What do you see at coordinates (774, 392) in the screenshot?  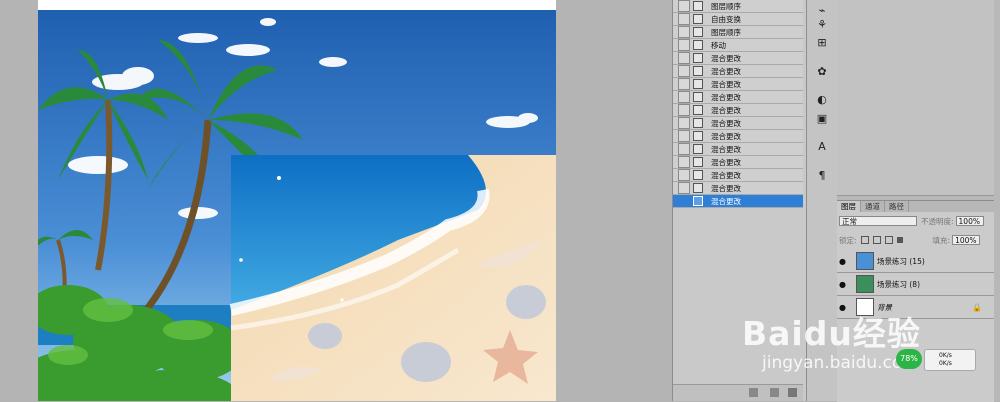 I see `new-snapshot-icon` at bounding box center [774, 392].